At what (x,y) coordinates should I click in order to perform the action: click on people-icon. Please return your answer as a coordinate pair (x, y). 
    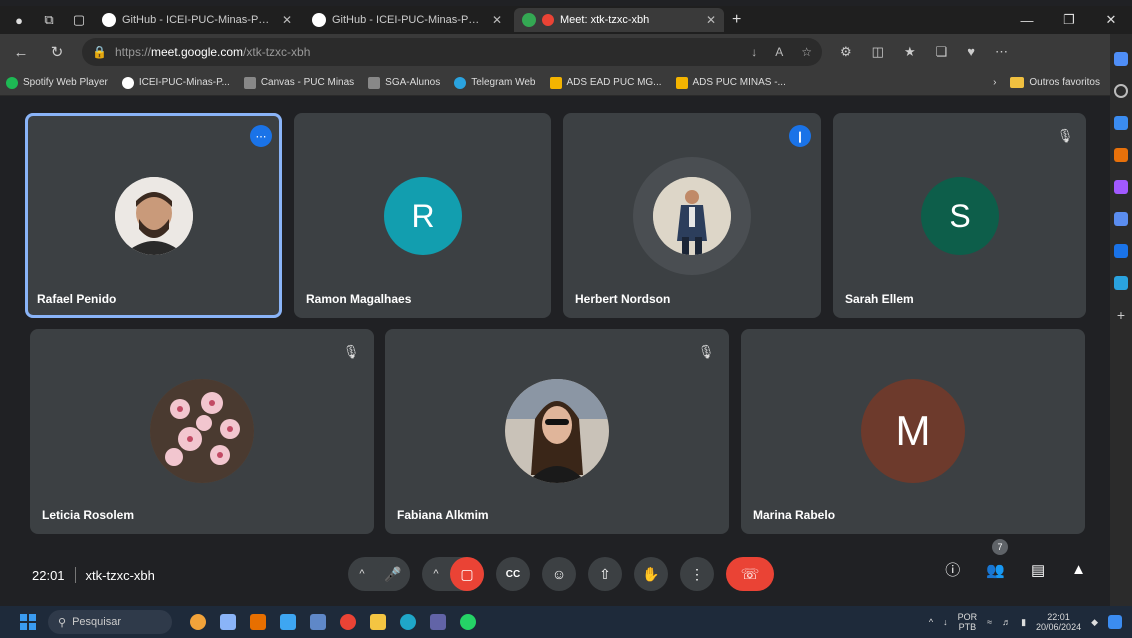
    Looking at the image, I should click on (1121, 187).